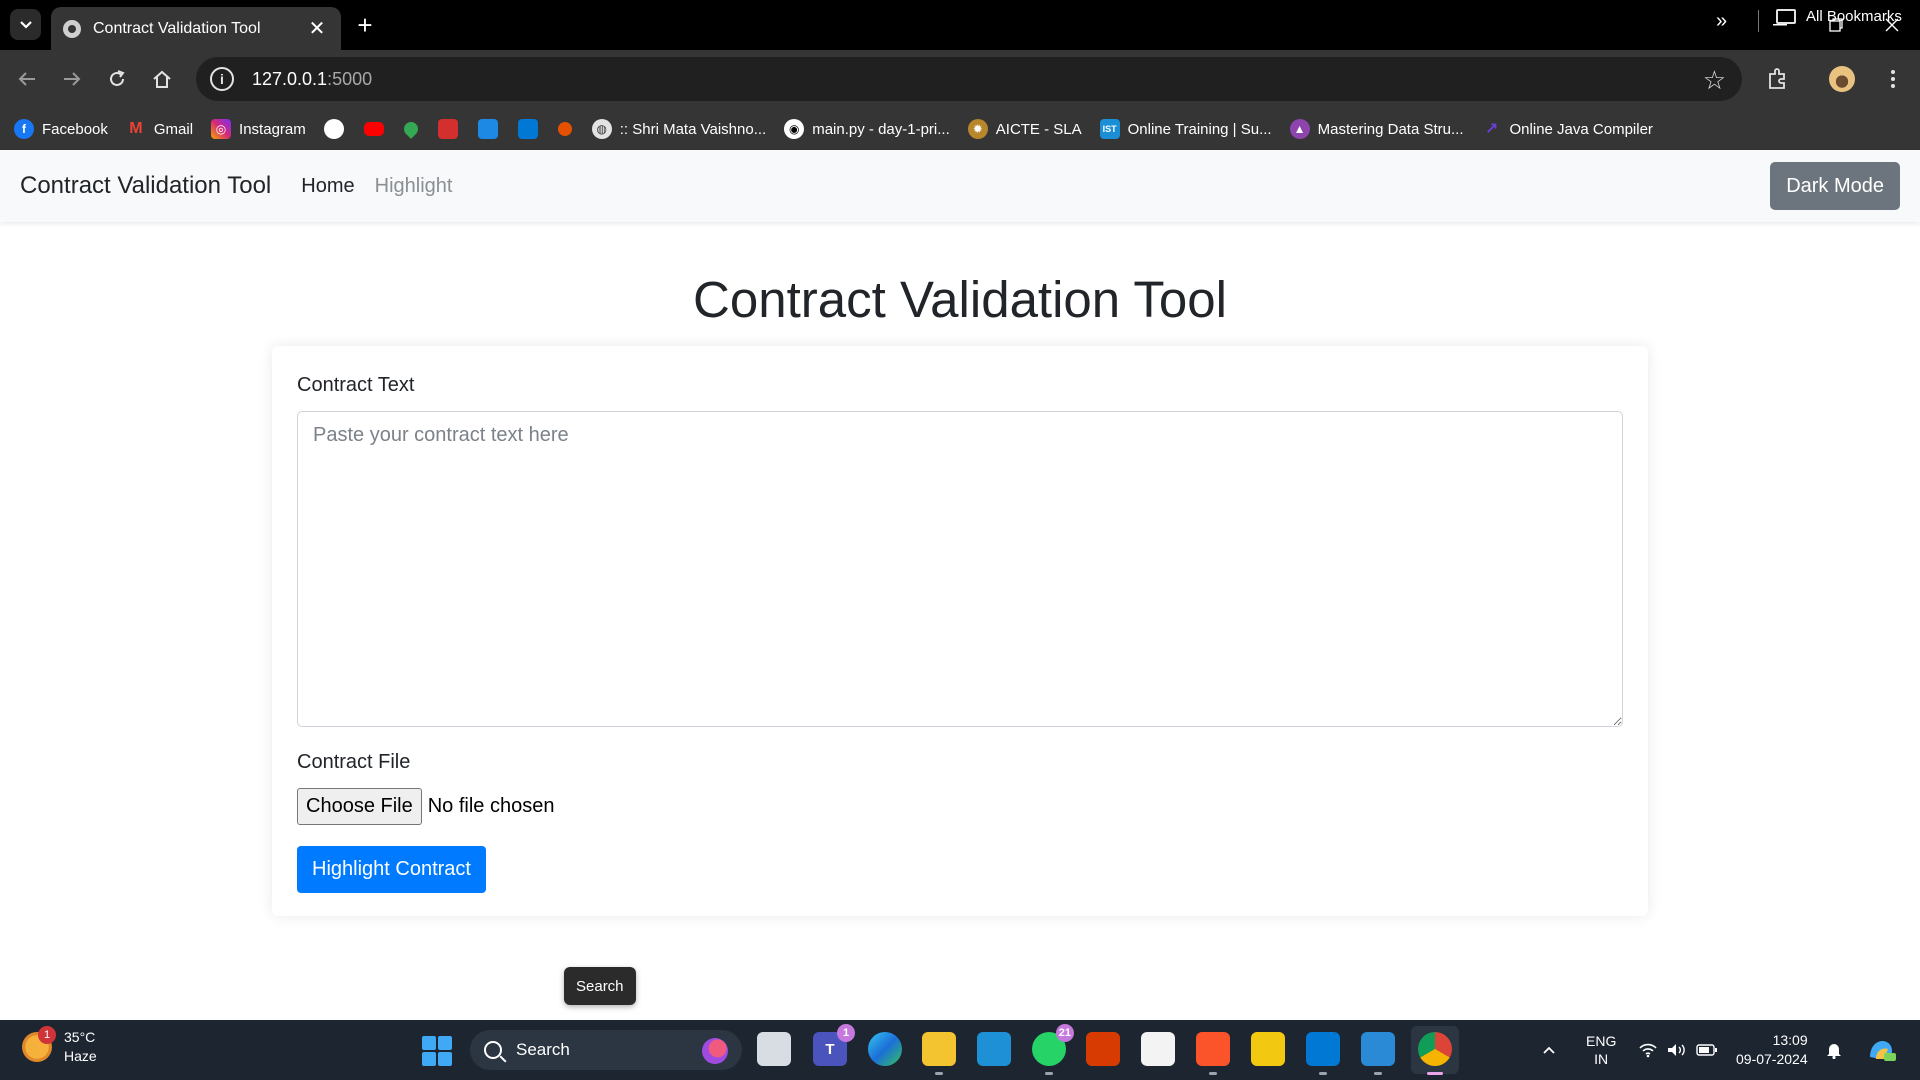 This screenshot has height=1080, width=1920. I want to click on close-icon: ✕, so click(317, 28).